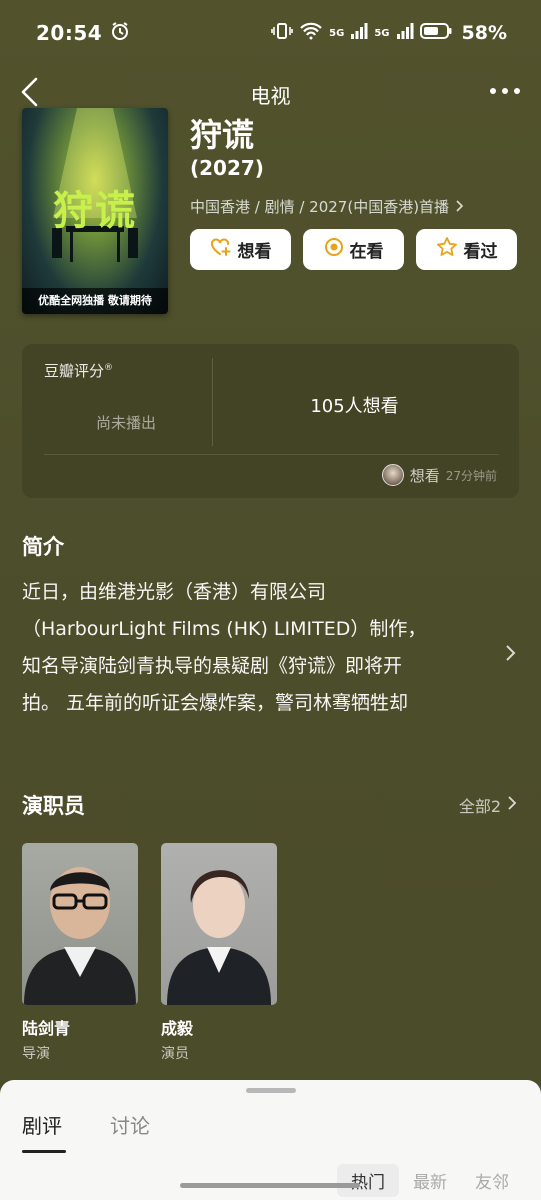 This screenshot has height=1200, width=541. I want to click on sheet-drag-handle, so click(271, 1090).